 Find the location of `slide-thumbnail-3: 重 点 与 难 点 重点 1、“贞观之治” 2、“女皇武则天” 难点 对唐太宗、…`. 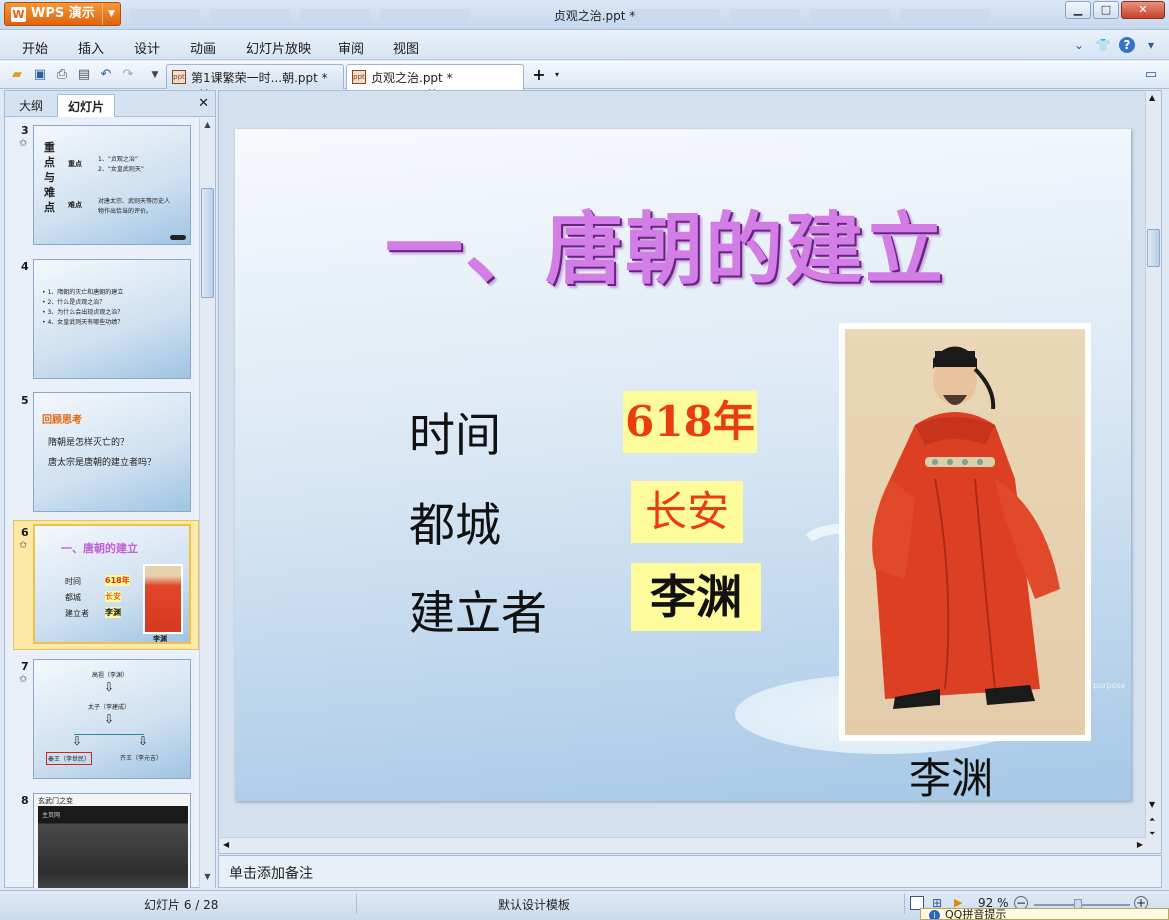

slide-thumbnail-3: 重 点 与 难 点 重点 1、“贞观之治” 2、“女皇武则天” 难点 对唐太宗、… is located at coordinates (112, 185).